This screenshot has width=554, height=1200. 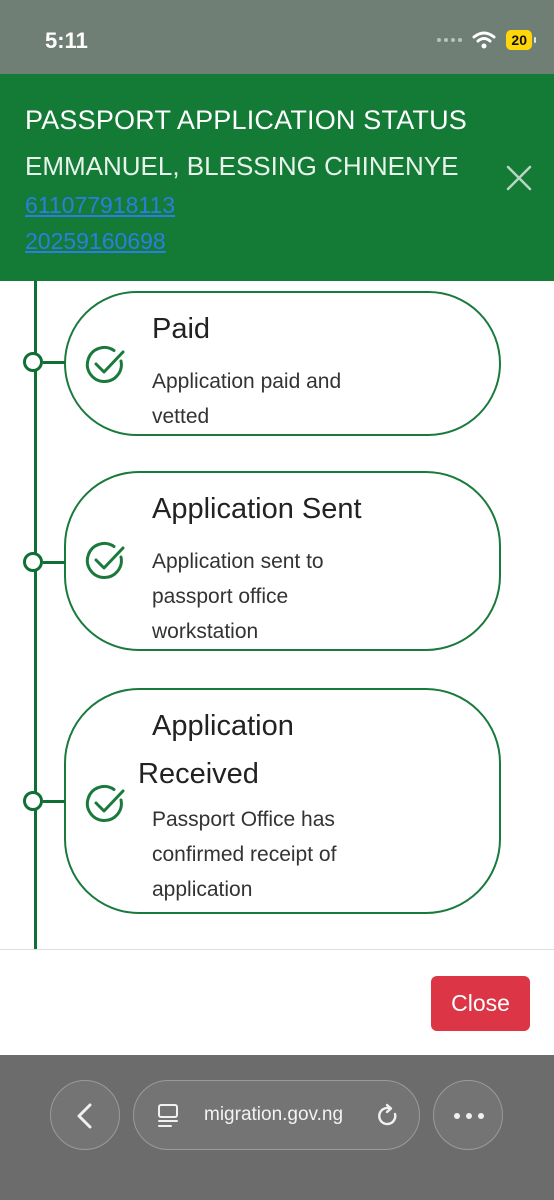 What do you see at coordinates (519, 178) in the screenshot?
I see `close-icon` at bounding box center [519, 178].